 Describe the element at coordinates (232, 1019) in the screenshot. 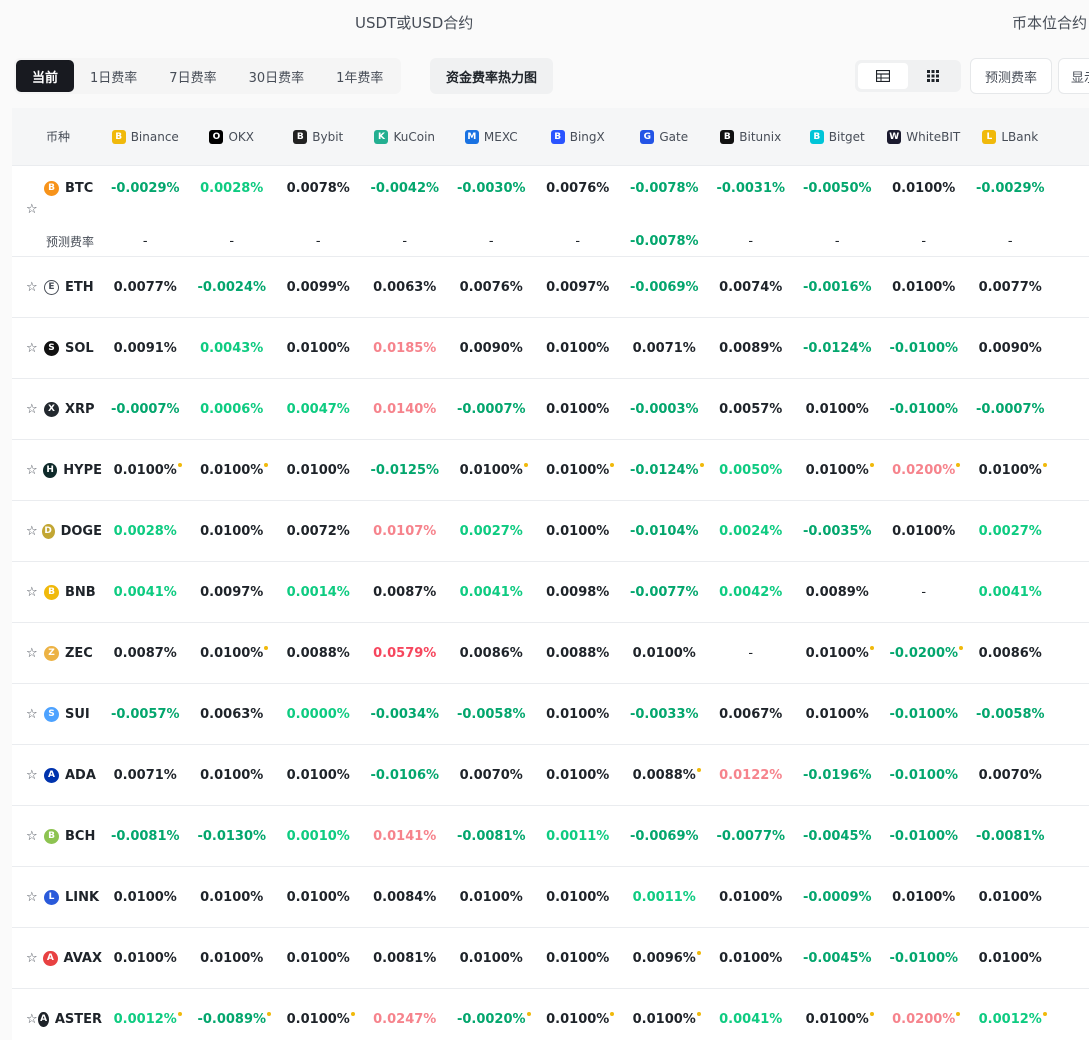

I see `rate-cell: -0.0089%` at that location.